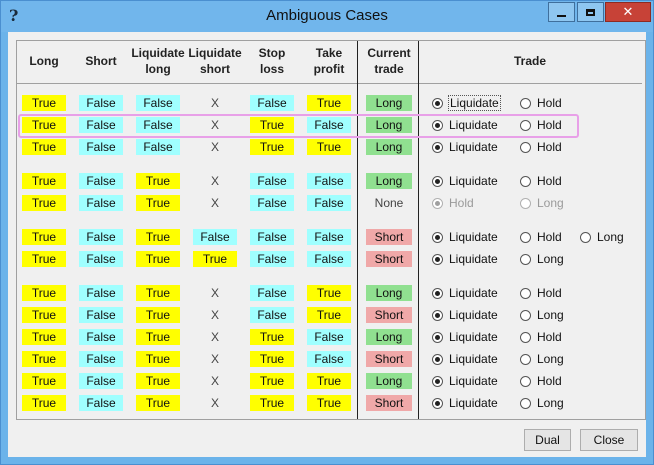 Image resolution: width=654 pixels, height=465 pixels. Describe the element at coordinates (44, 61) in the screenshot. I see `column-header: Long` at that location.